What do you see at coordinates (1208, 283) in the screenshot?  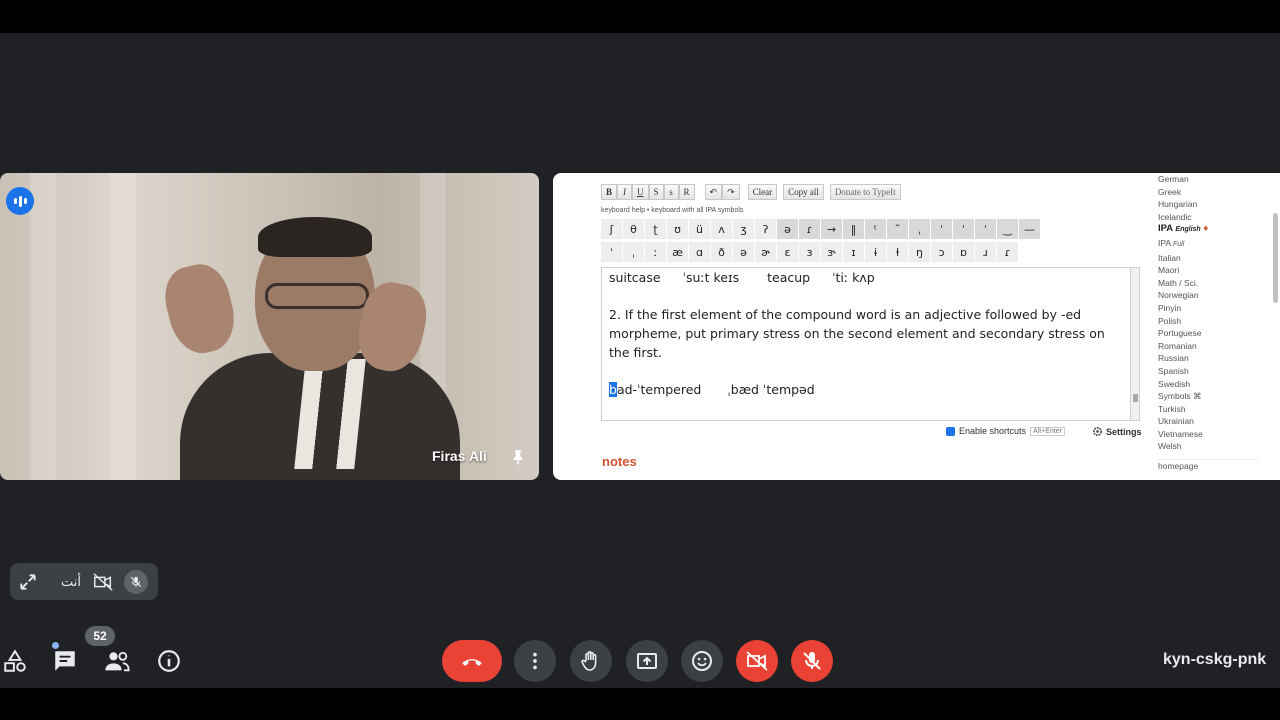 I see `language-item: Math / Sci.` at bounding box center [1208, 283].